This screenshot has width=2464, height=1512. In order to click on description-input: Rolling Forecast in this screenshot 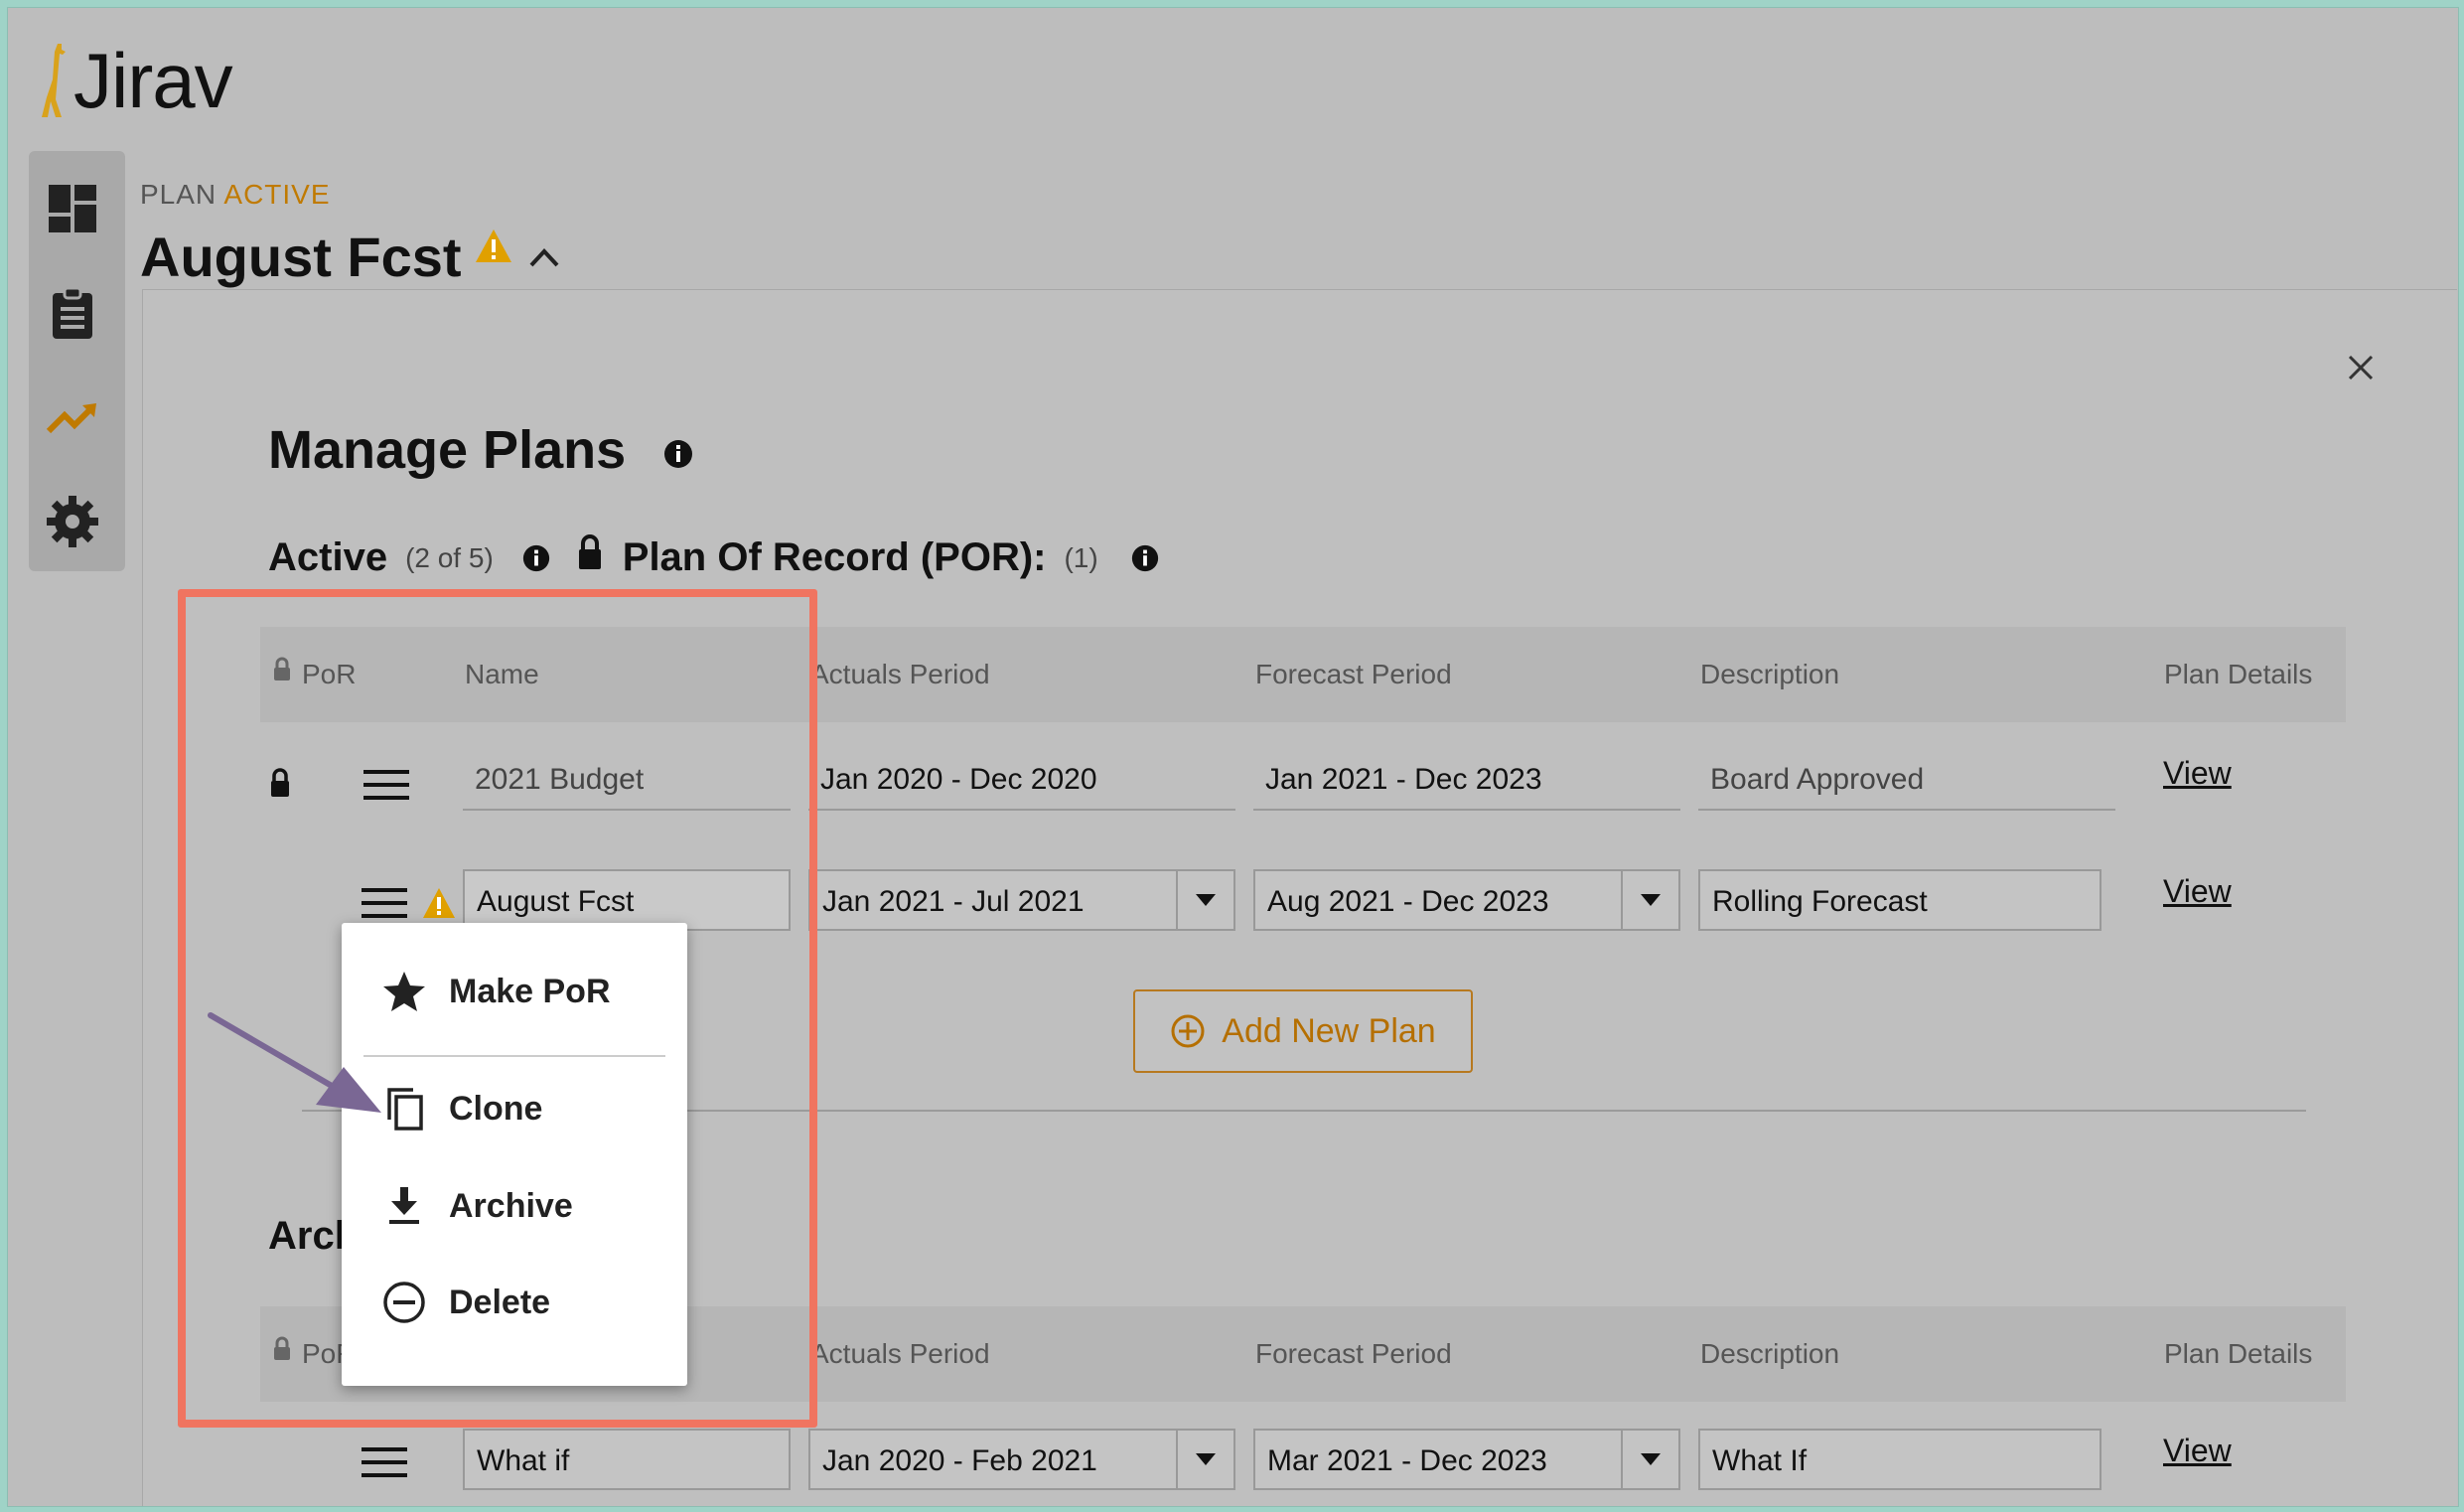, I will do `click(1900, 900)`.